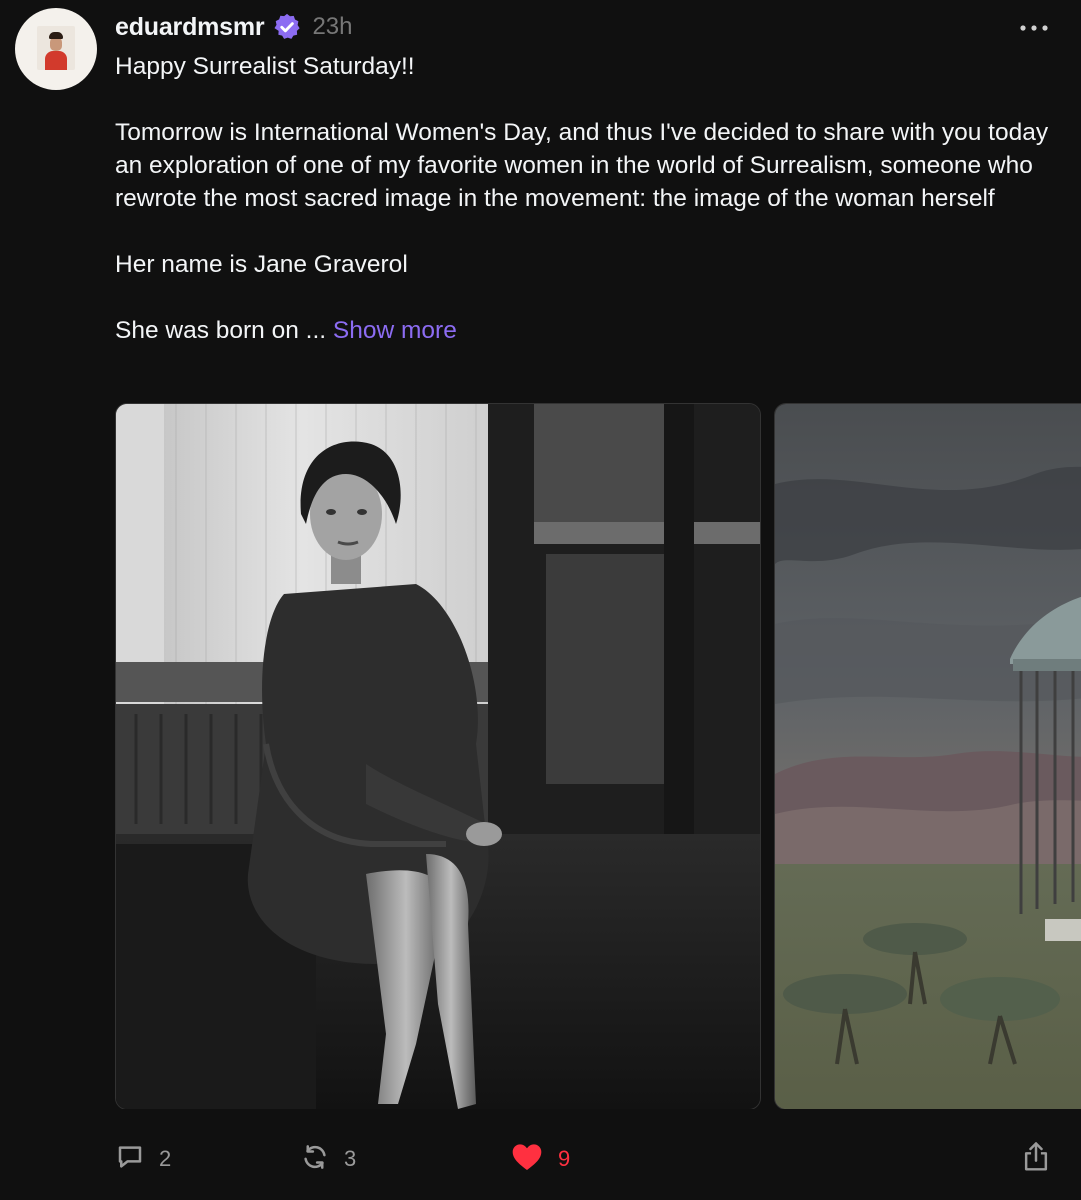 The width and height of the screenshot is (1081, 1200). Describe the element at coordinates (564, 1158) in the screenshot. I see `like-count: 9` at that location.